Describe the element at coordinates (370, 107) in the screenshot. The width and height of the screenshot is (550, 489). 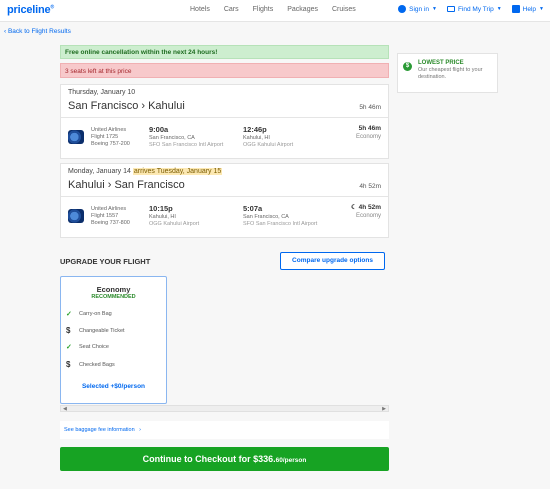
I see `leg-duration: 5h 46m` at that location.